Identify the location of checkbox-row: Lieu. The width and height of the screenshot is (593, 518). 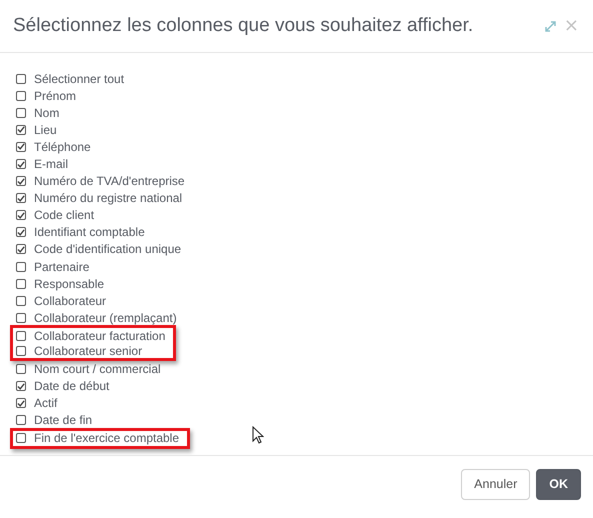
(36, 129).